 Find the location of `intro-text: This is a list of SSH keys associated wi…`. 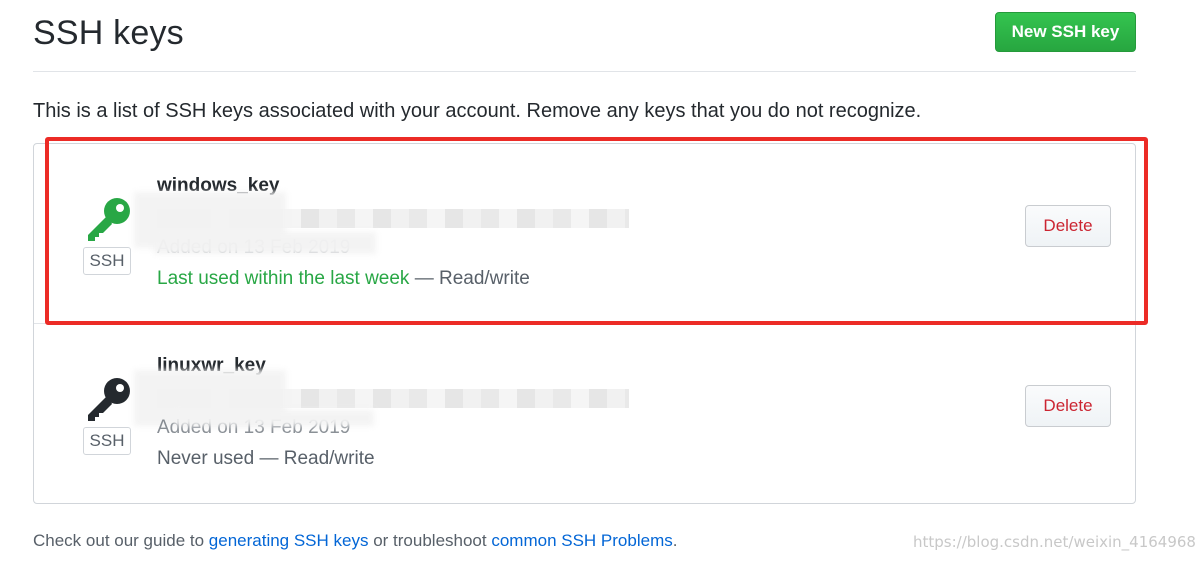

intro-text: This is a list of SSH keys associated wi… is located at coordinates (477, 111).